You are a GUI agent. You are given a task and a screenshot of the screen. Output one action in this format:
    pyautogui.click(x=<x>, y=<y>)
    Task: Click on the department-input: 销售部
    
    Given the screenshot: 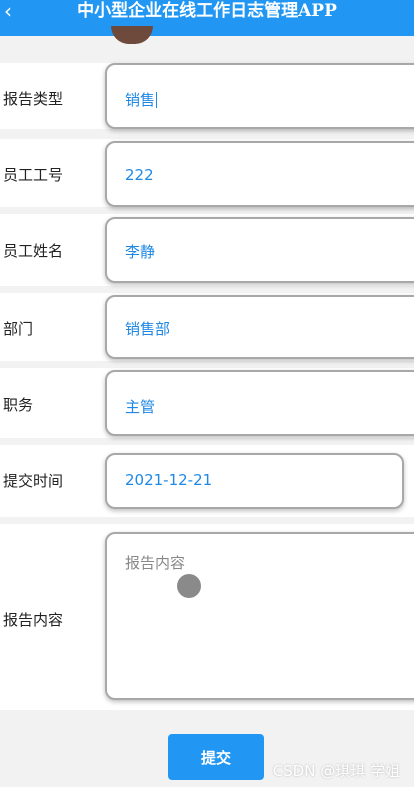 What is the action you would take?
    pyautogui.click(x=259, y=327)
    